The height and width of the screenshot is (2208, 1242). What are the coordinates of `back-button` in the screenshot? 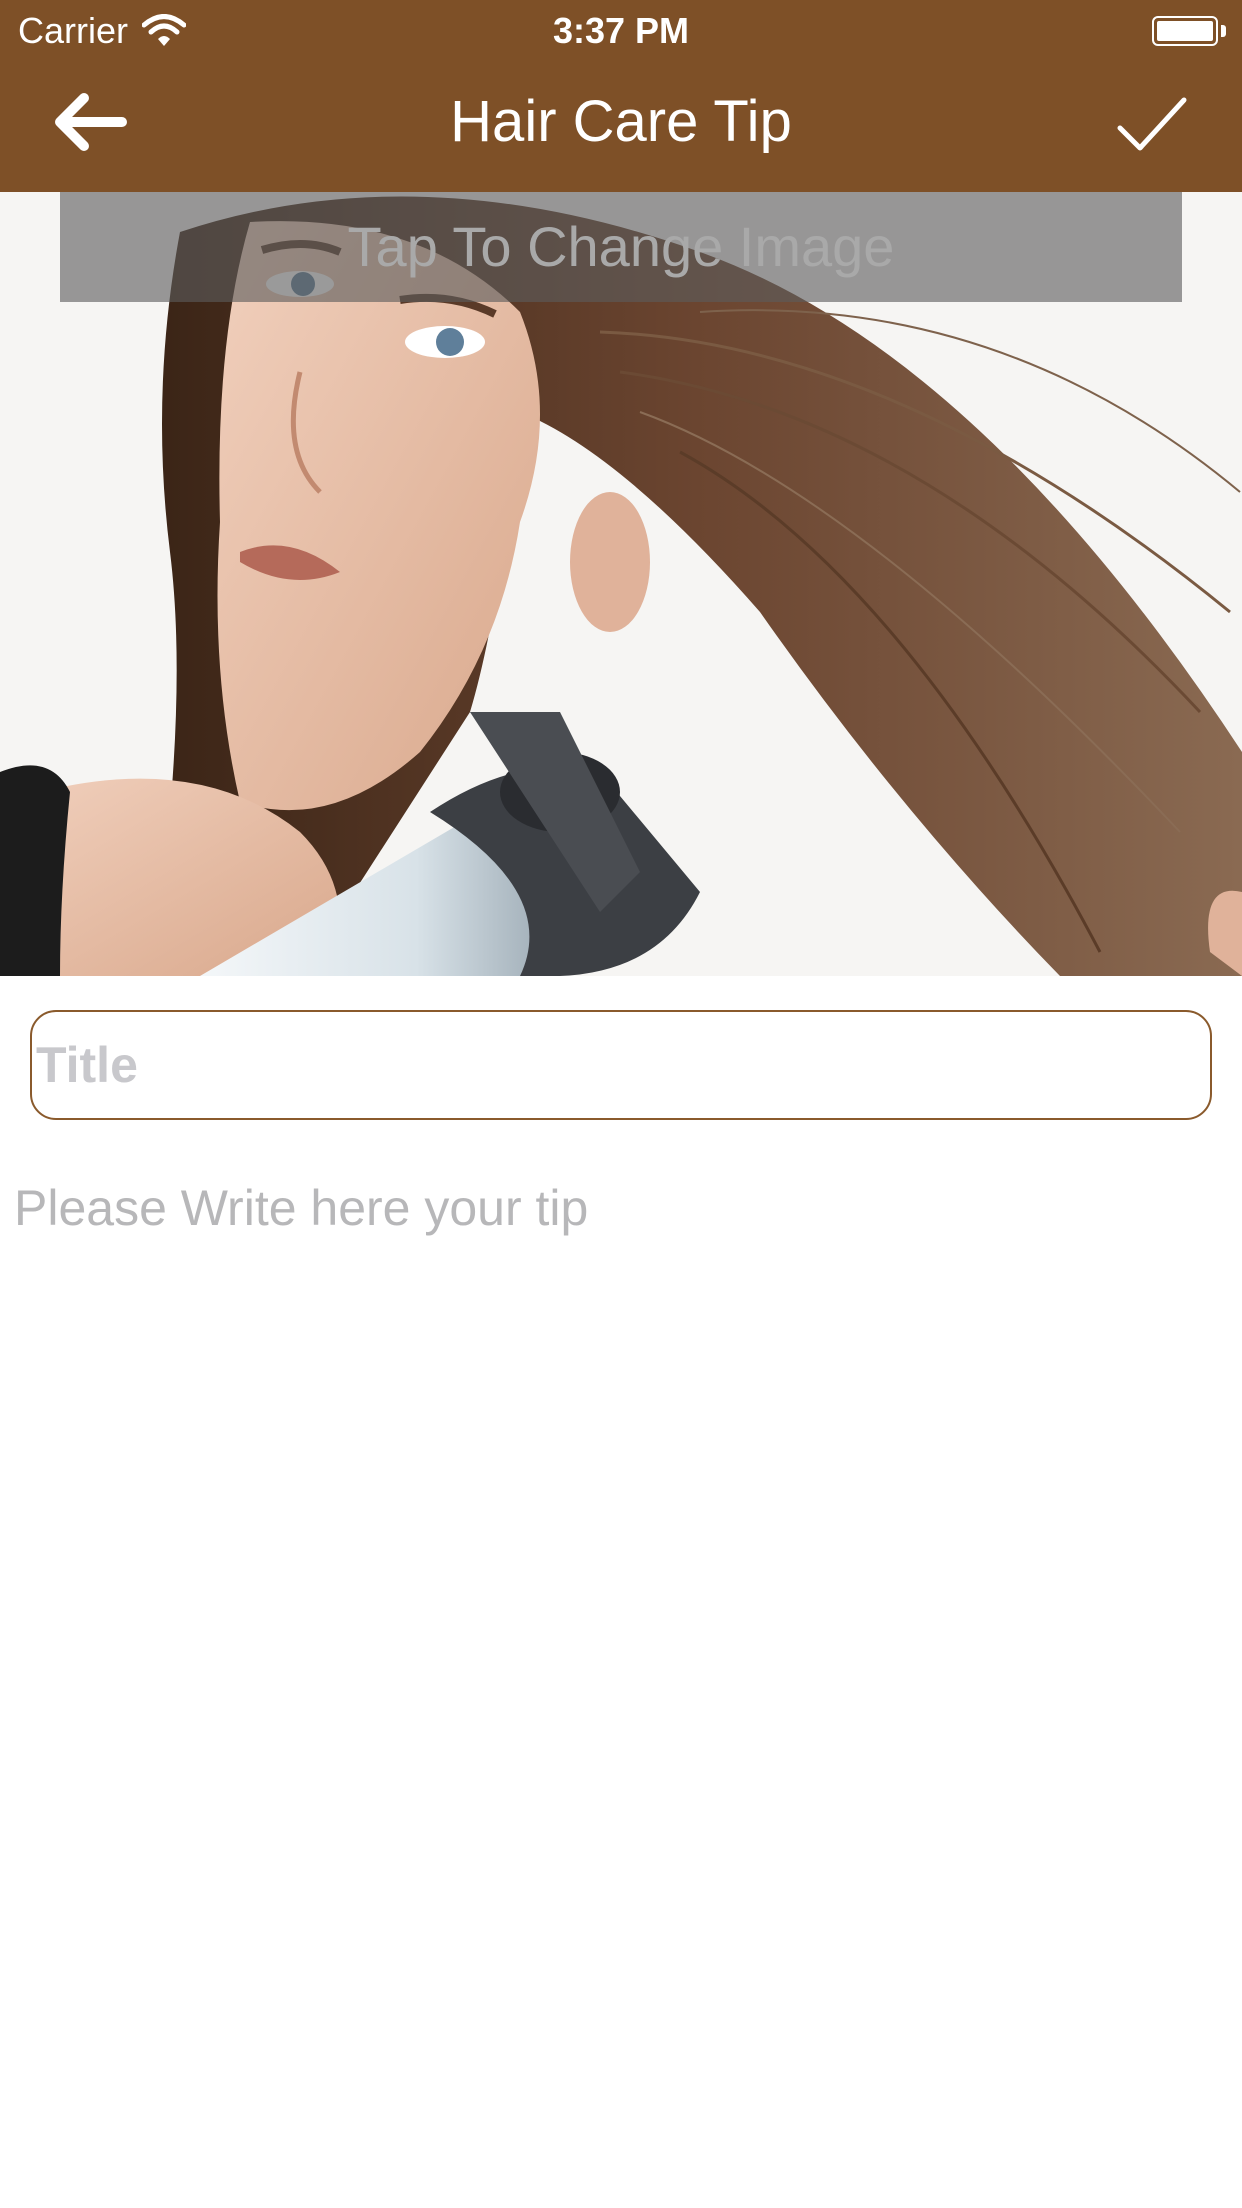 It's located at (88, 122).